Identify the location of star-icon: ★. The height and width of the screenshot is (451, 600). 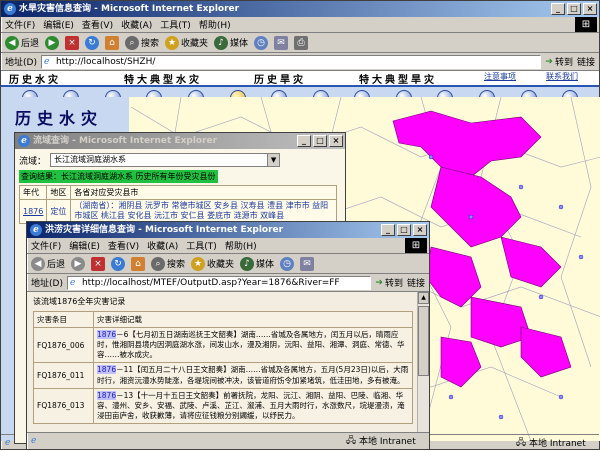
(172, 42).